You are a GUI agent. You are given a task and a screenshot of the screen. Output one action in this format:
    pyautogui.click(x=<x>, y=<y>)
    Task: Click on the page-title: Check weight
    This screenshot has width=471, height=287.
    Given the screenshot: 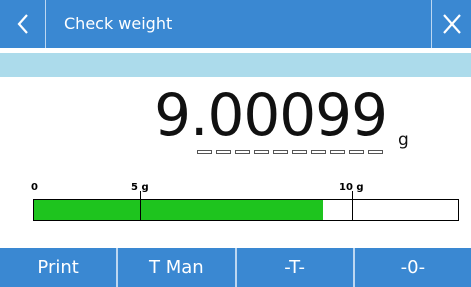 What is the action you would take?
    pyautogui.click(x=118, y=23)
    